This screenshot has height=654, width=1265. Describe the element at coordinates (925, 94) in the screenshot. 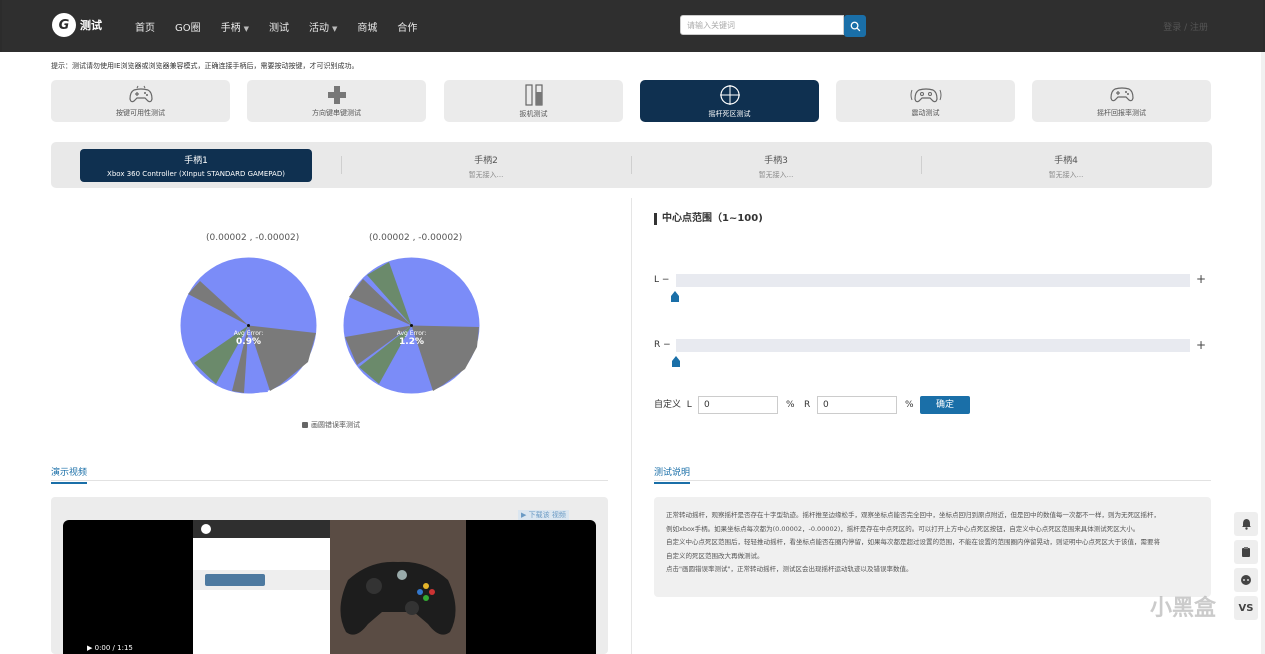

I see `vibration-gamepad-icon` at that location.